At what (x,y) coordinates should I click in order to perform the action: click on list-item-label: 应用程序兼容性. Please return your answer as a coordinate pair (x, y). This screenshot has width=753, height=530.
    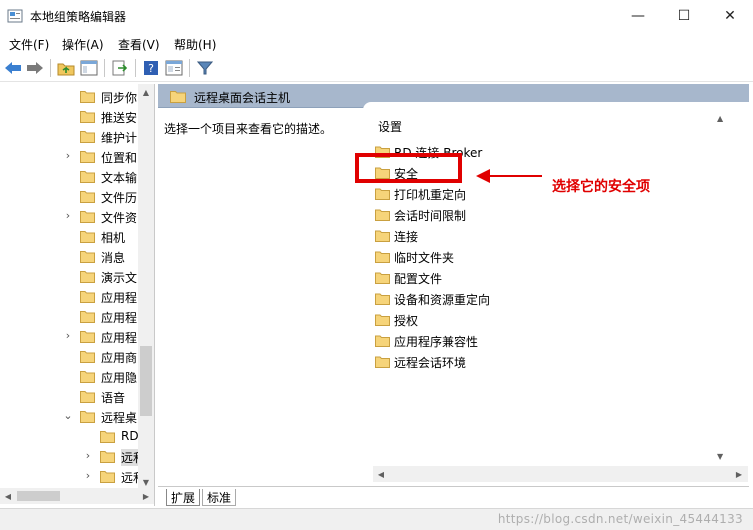
    Looking at the image, I should click on (436, 342).